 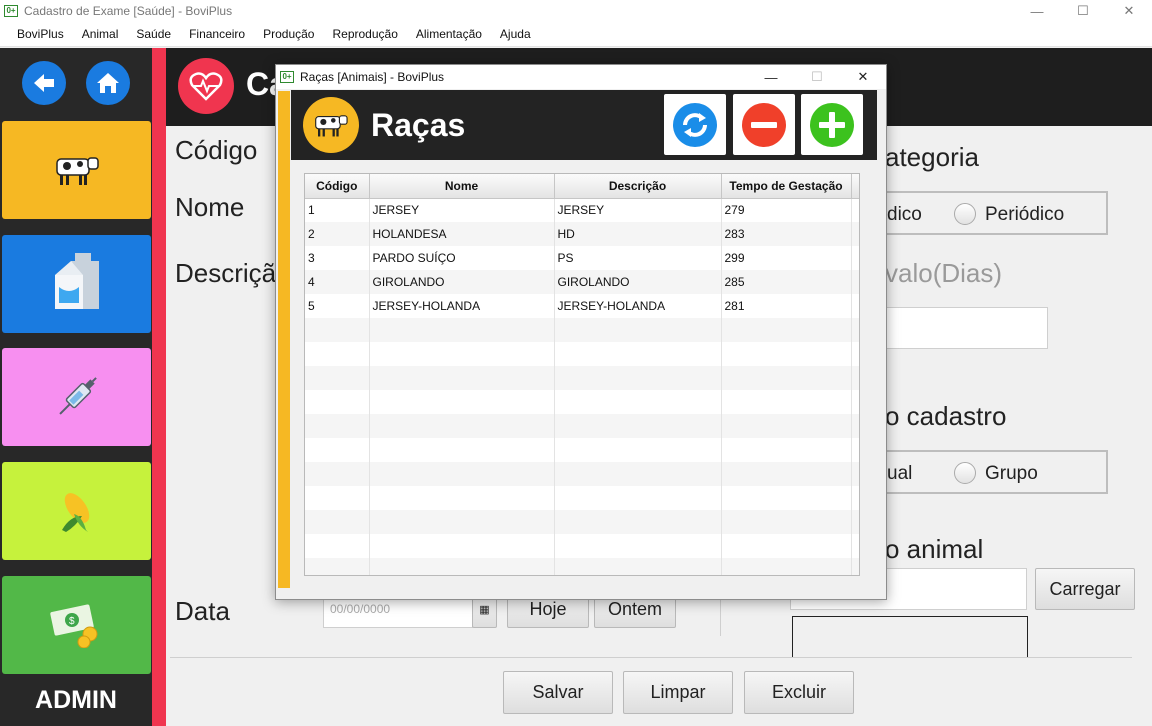 I want to click on dialog-accent-bar, so click(x=284, y=339).